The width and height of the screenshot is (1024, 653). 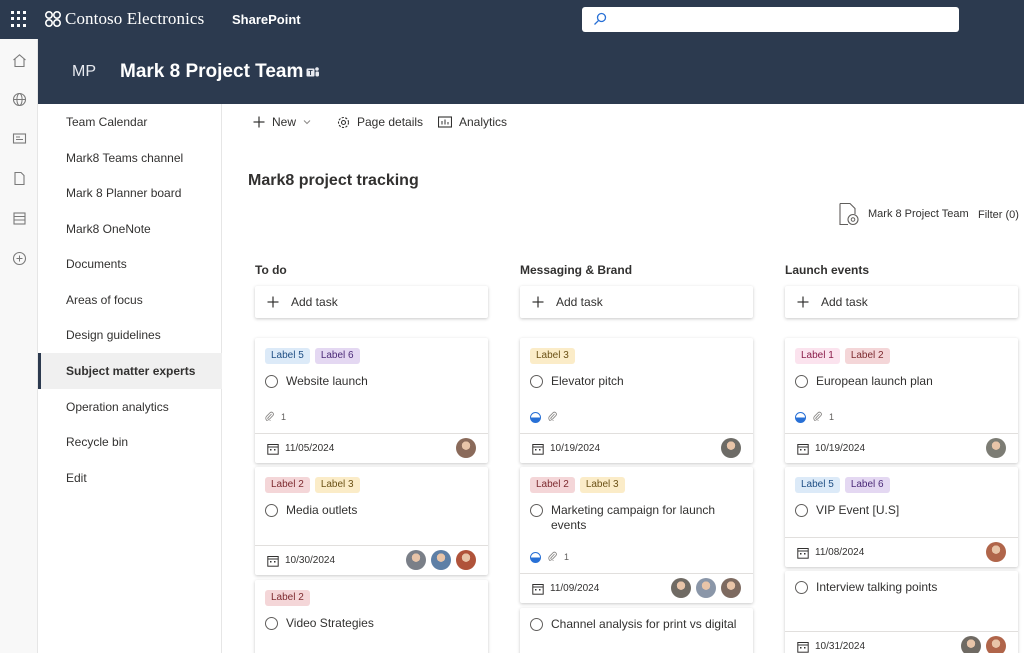 What do you see at coordinates (130, 158) in the screenshot?
I see `nav-item-mark8-teams-channel: Mark8 Teams channel` at bounding box center [130, 158].